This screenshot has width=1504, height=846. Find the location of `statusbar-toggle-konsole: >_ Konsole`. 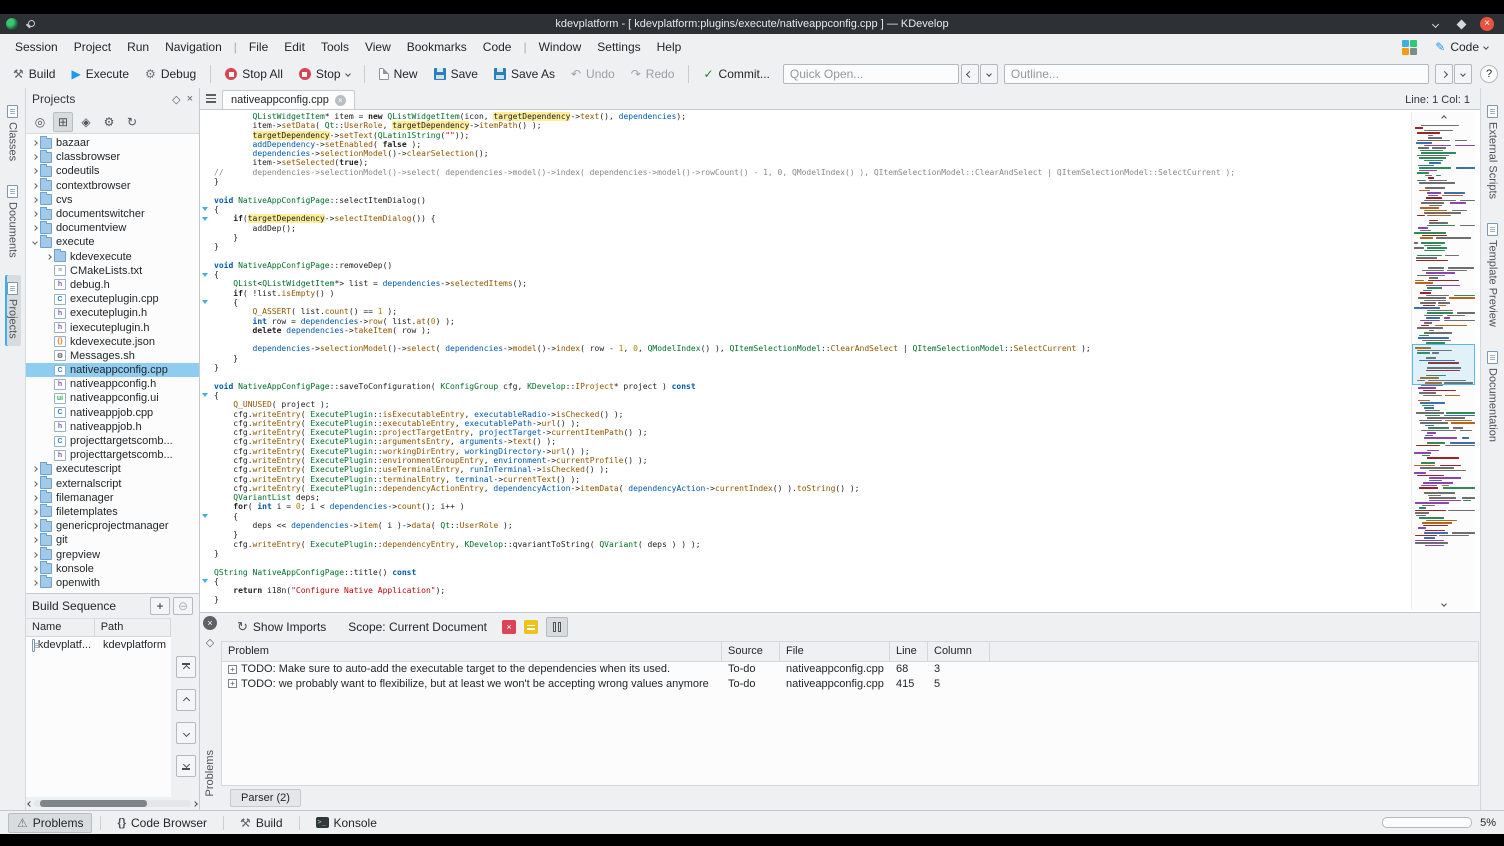

statusbar-toggle-konsole: >_ Konsole is located at coordinates (346, 823).